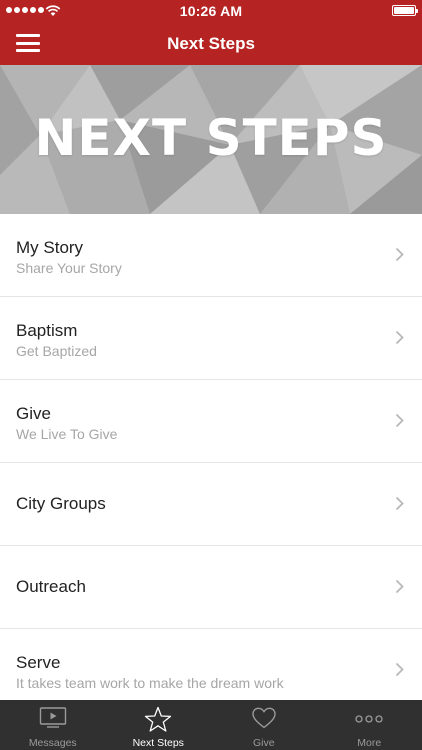  Describe the element at coordinates (158, 719) in the screenshot. I see `star-icon` at that location.